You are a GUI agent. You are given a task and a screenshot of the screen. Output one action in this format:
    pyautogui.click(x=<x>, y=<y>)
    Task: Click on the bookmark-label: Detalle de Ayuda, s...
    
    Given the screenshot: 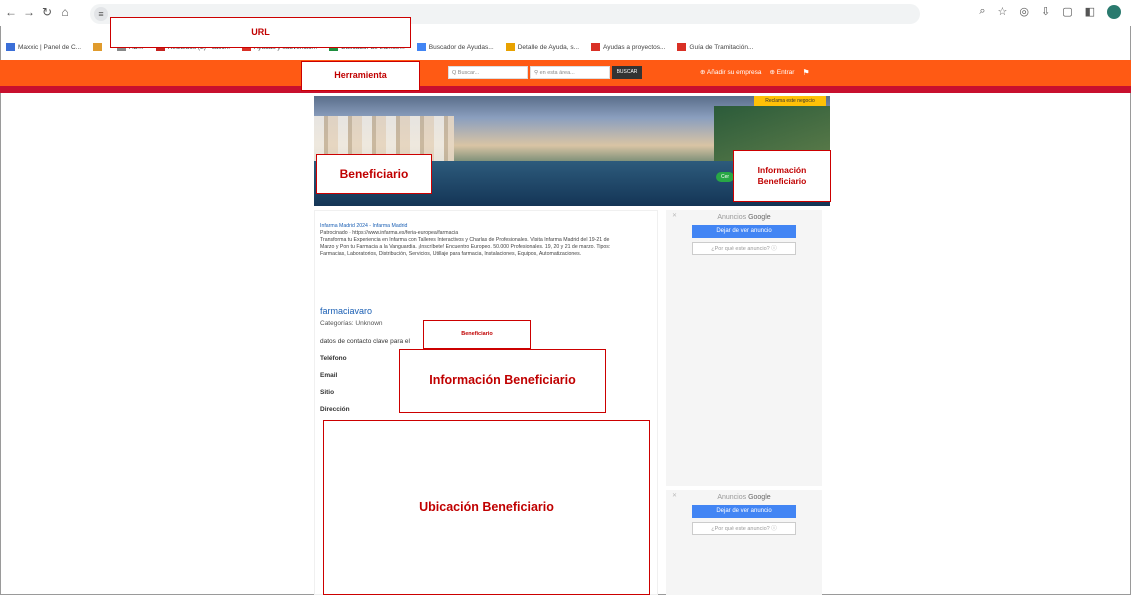 What is the action you would take?
    pyautogui.click(x=548, y=47)
    